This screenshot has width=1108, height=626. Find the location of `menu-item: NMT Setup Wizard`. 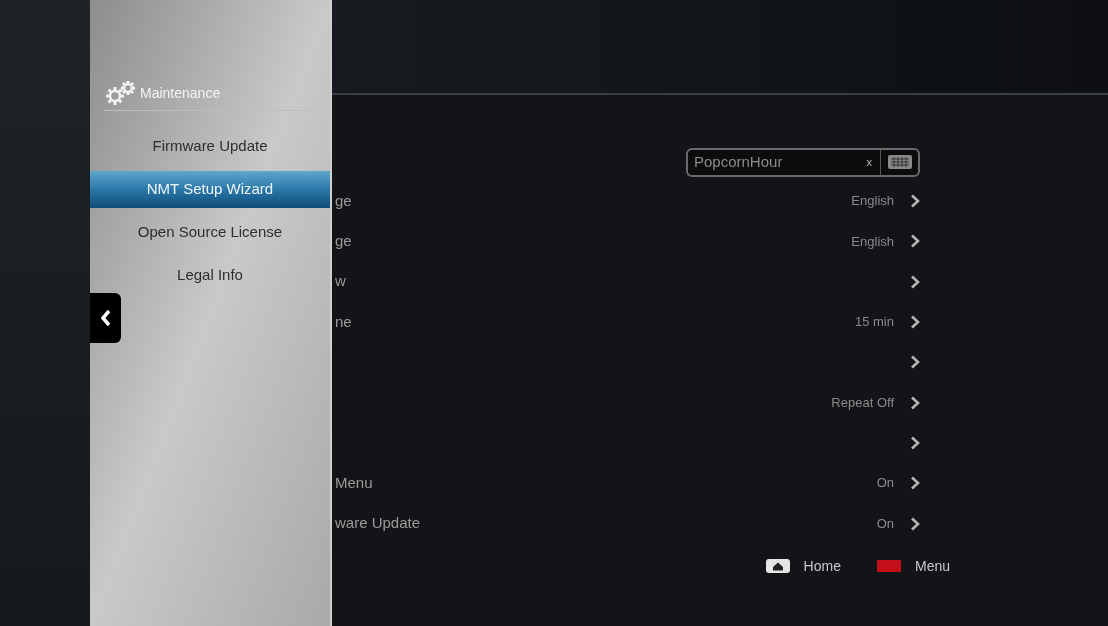

menu-item: NMT Setup Wizard is located at coordinates (210, 189).